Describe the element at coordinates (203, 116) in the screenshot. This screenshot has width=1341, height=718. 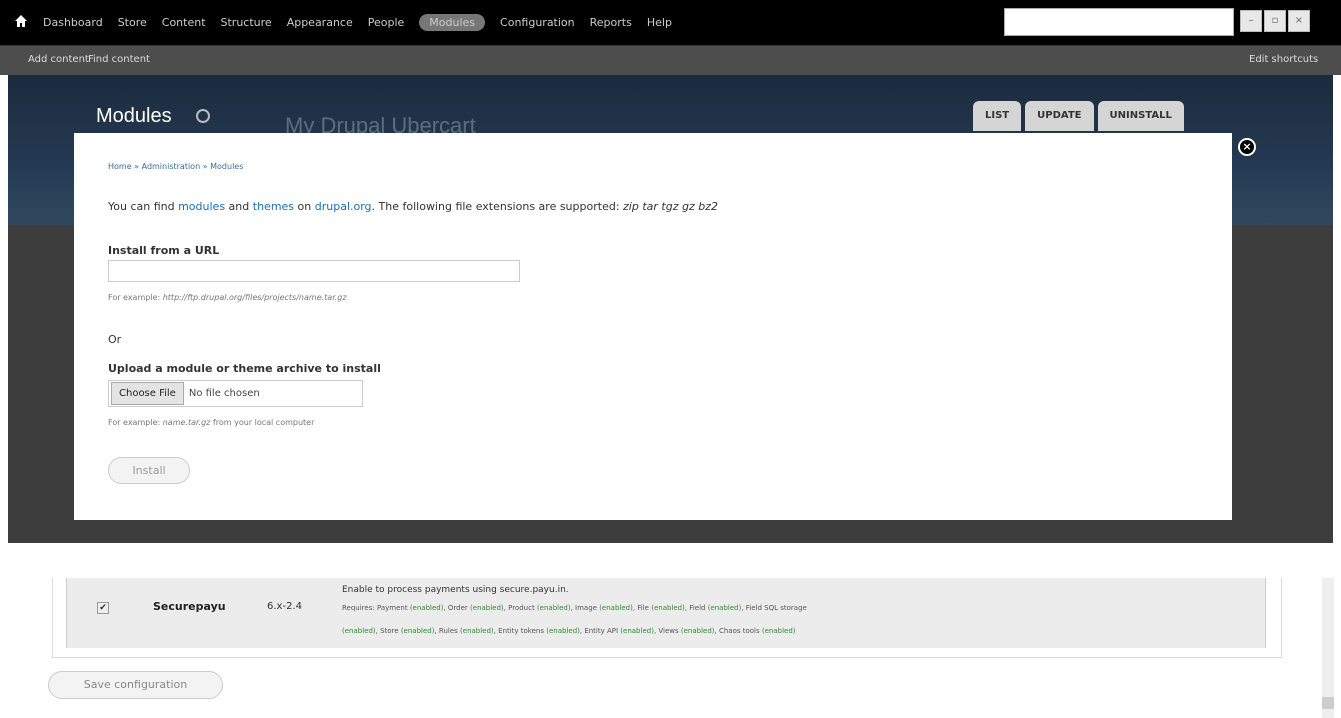
I see `gear-icon` at that location.